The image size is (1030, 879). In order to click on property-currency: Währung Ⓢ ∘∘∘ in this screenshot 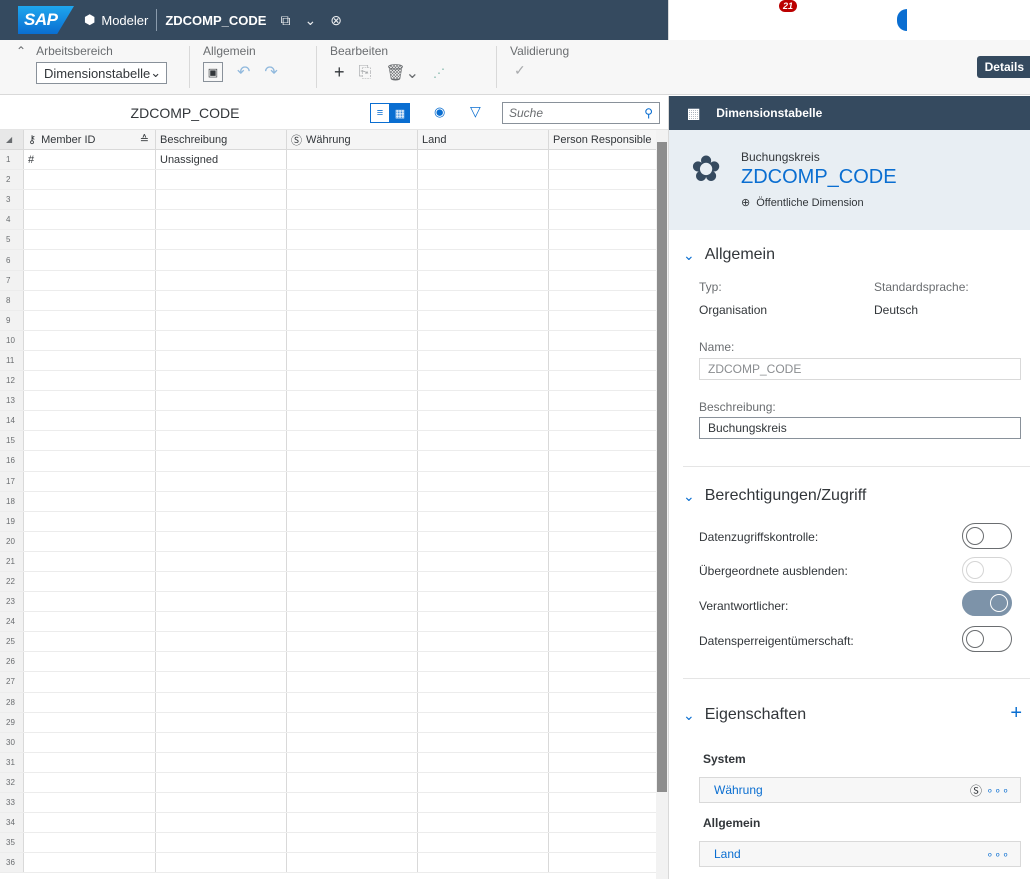, I will do `click(860, 790)`.